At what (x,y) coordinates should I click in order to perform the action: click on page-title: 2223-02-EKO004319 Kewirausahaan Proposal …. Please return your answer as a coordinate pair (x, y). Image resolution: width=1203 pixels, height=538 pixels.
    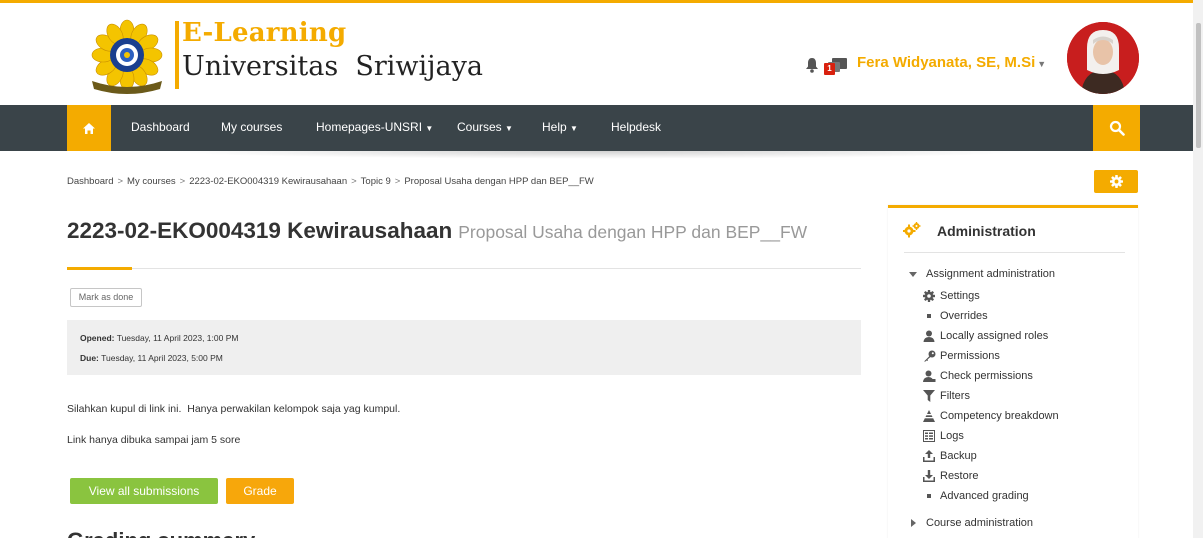
    Looking at the image, I should click on (437, 231).